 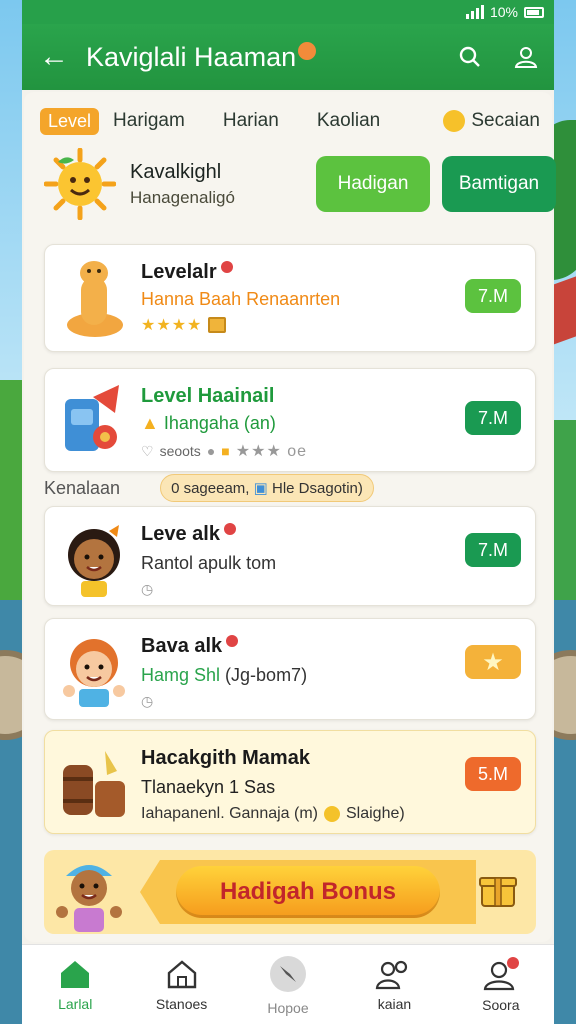 I want to click on hero-name: Kavalkighl, so click(x=176, y=171).